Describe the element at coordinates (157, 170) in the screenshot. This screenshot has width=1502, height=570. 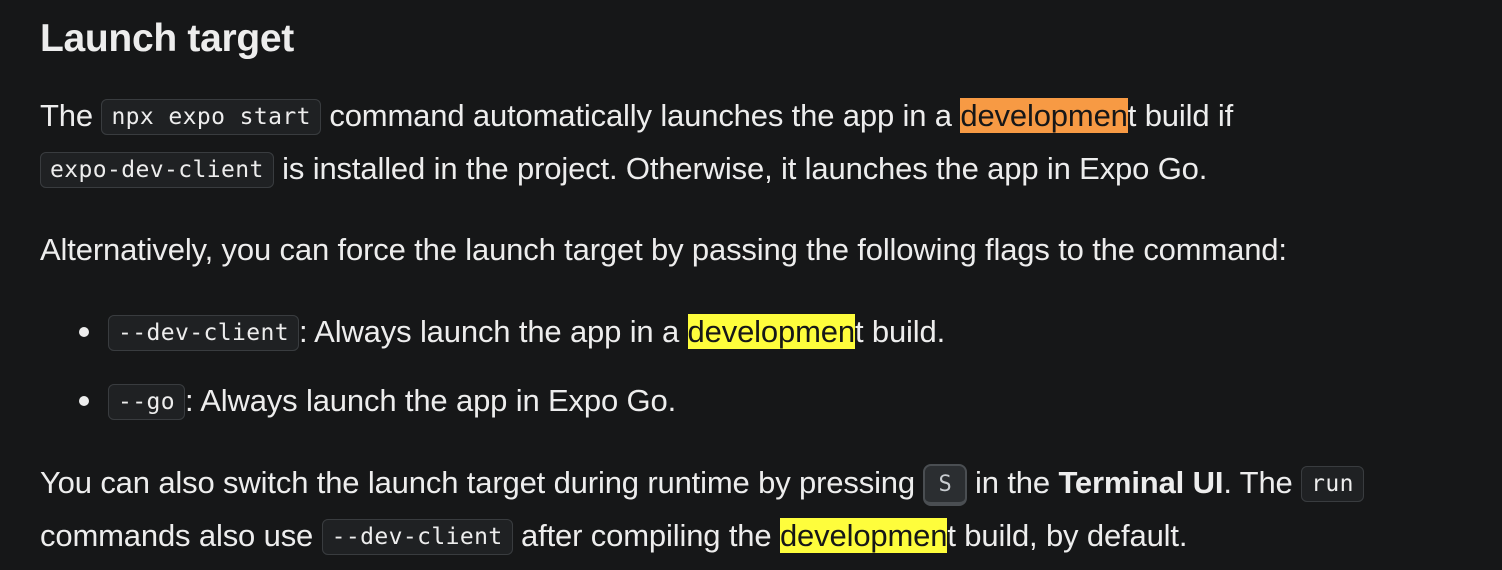
I see `inline-code-expo-dev-client: expo-dev-client` at that location.